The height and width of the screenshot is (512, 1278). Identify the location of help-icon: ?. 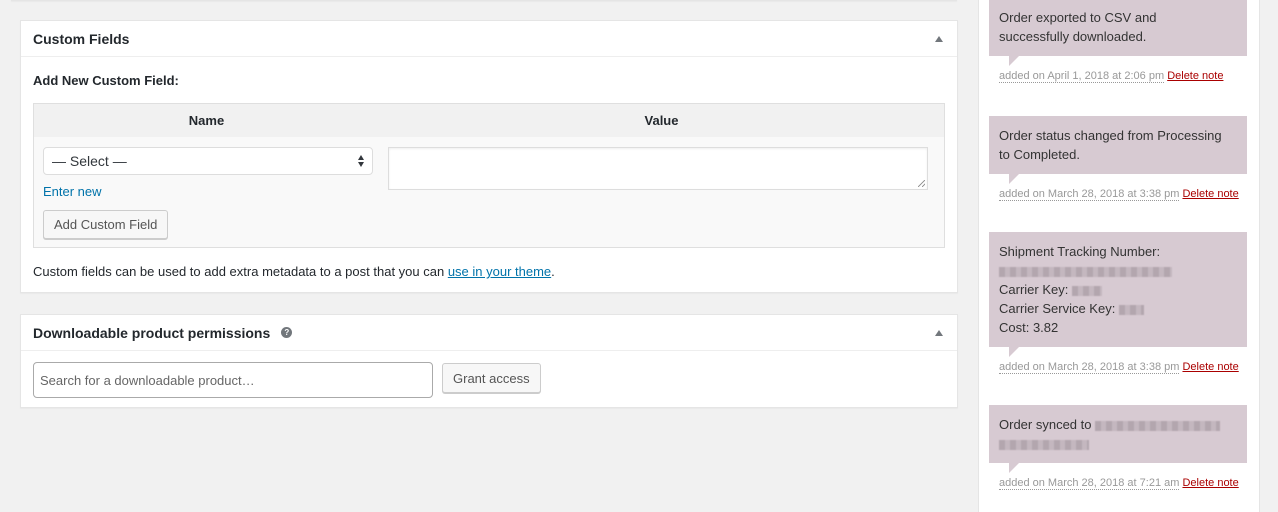
(287, 332).